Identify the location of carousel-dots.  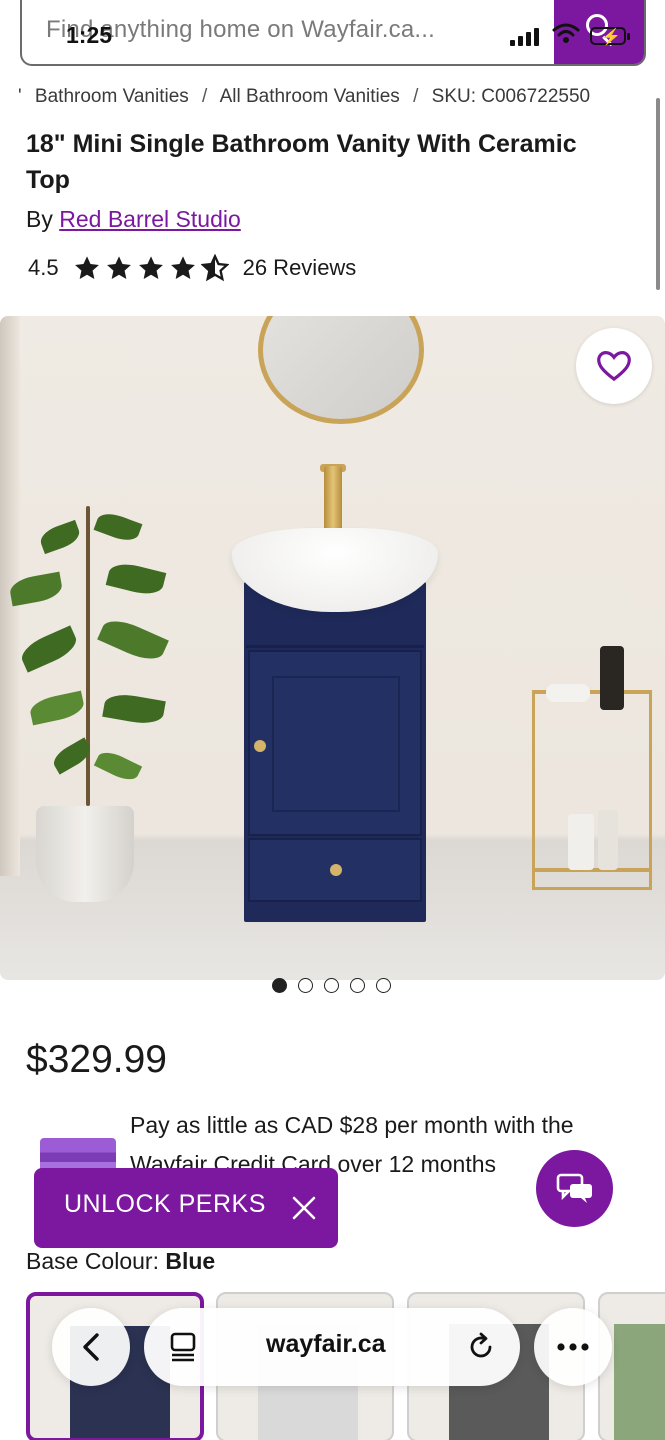
(331, 985).